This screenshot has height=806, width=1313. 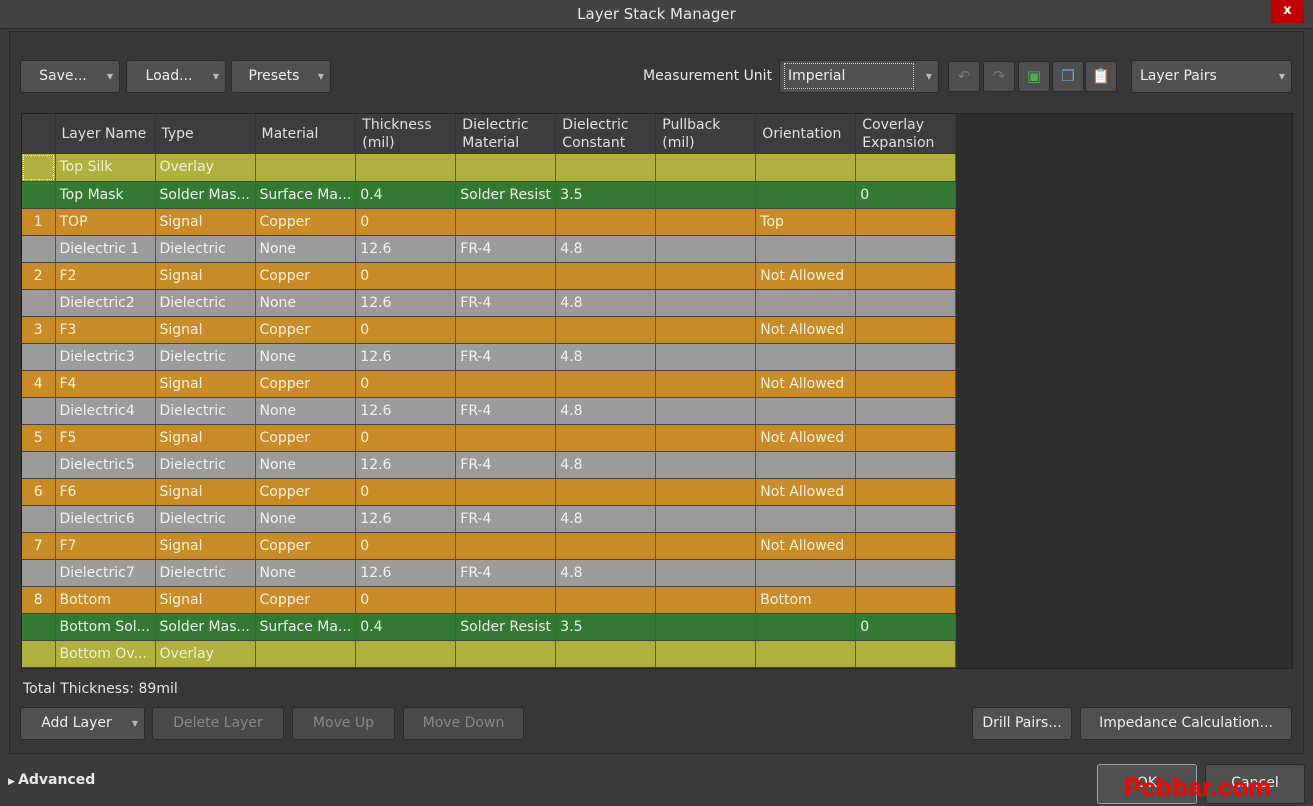 I want to click on column-header: Pullback (mil), so click(x=706, y=134).